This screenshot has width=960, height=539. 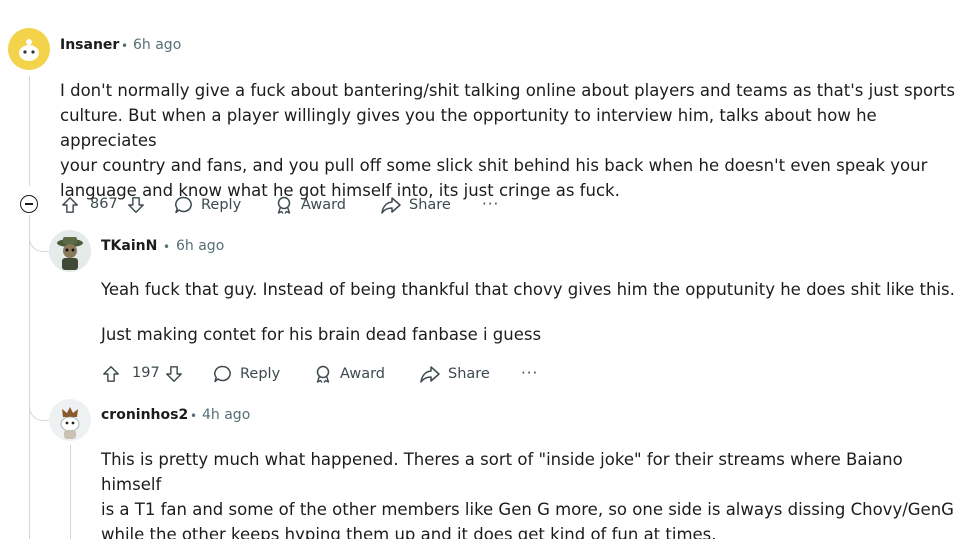 I want to click on username: TKainN, so click(x=129, y=246).